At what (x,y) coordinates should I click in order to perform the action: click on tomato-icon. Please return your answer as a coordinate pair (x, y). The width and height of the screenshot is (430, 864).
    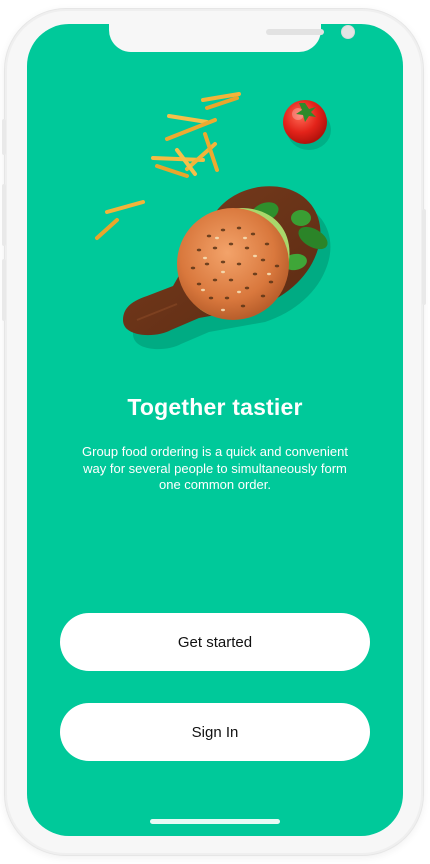
    Looking at the image, I should click on (307, 125).